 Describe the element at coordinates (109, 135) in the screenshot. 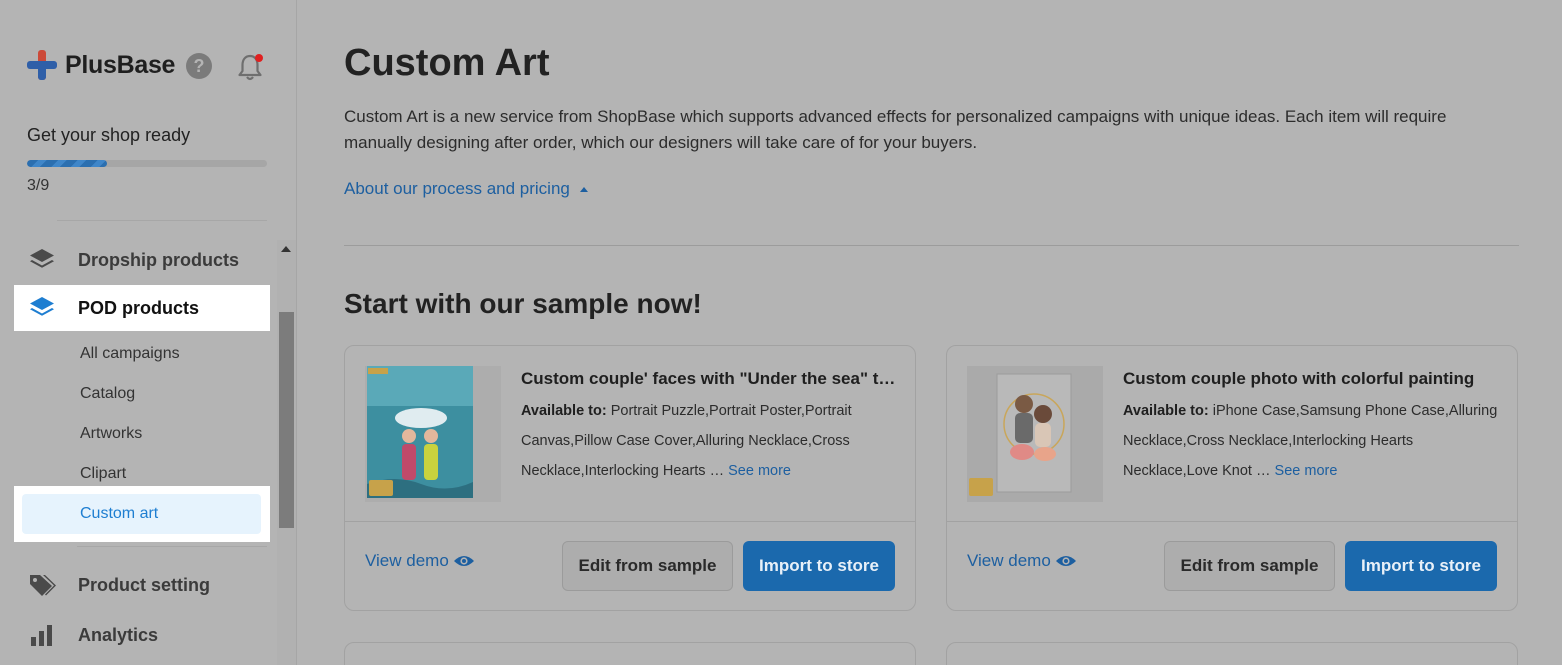

I see `onboarding-title: Get your shop ready` at that location.